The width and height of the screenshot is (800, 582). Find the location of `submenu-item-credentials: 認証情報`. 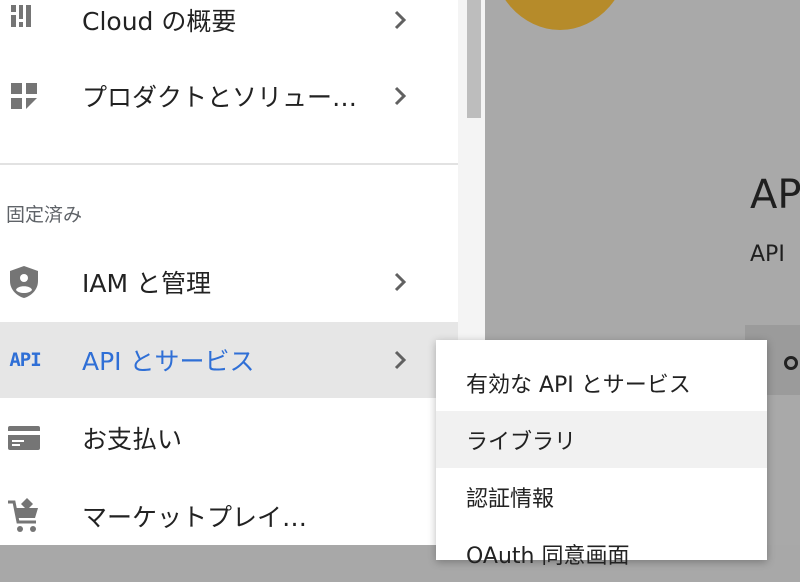

submenu-item-credentials: 認証情報 is located at coordinates (601, 496).